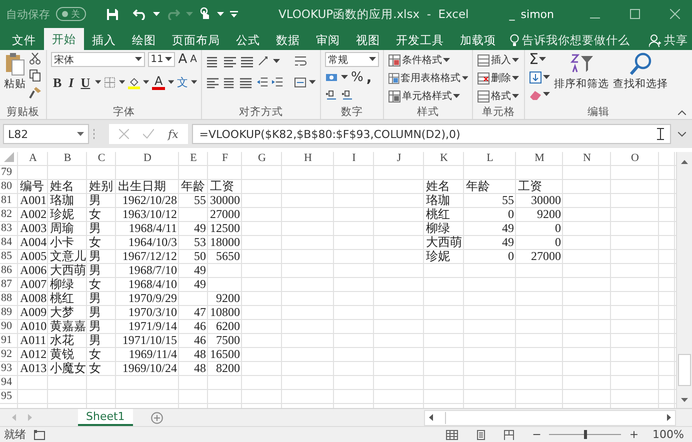 Image resolution: width=692 pixels, height=442 pixels. What do you see at coordinates (537, 434) in the screenshot?
I see `zoom-out-button: −` at bounding box center [537, 434].